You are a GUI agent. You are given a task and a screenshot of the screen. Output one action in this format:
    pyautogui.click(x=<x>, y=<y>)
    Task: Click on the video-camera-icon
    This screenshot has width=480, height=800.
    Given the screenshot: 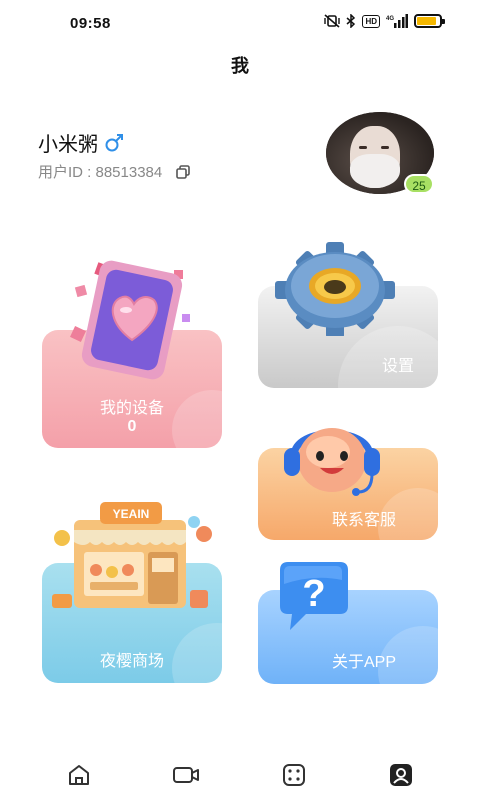 What is the action you would take?
    pyautogui.click(x=186, y=775)
    